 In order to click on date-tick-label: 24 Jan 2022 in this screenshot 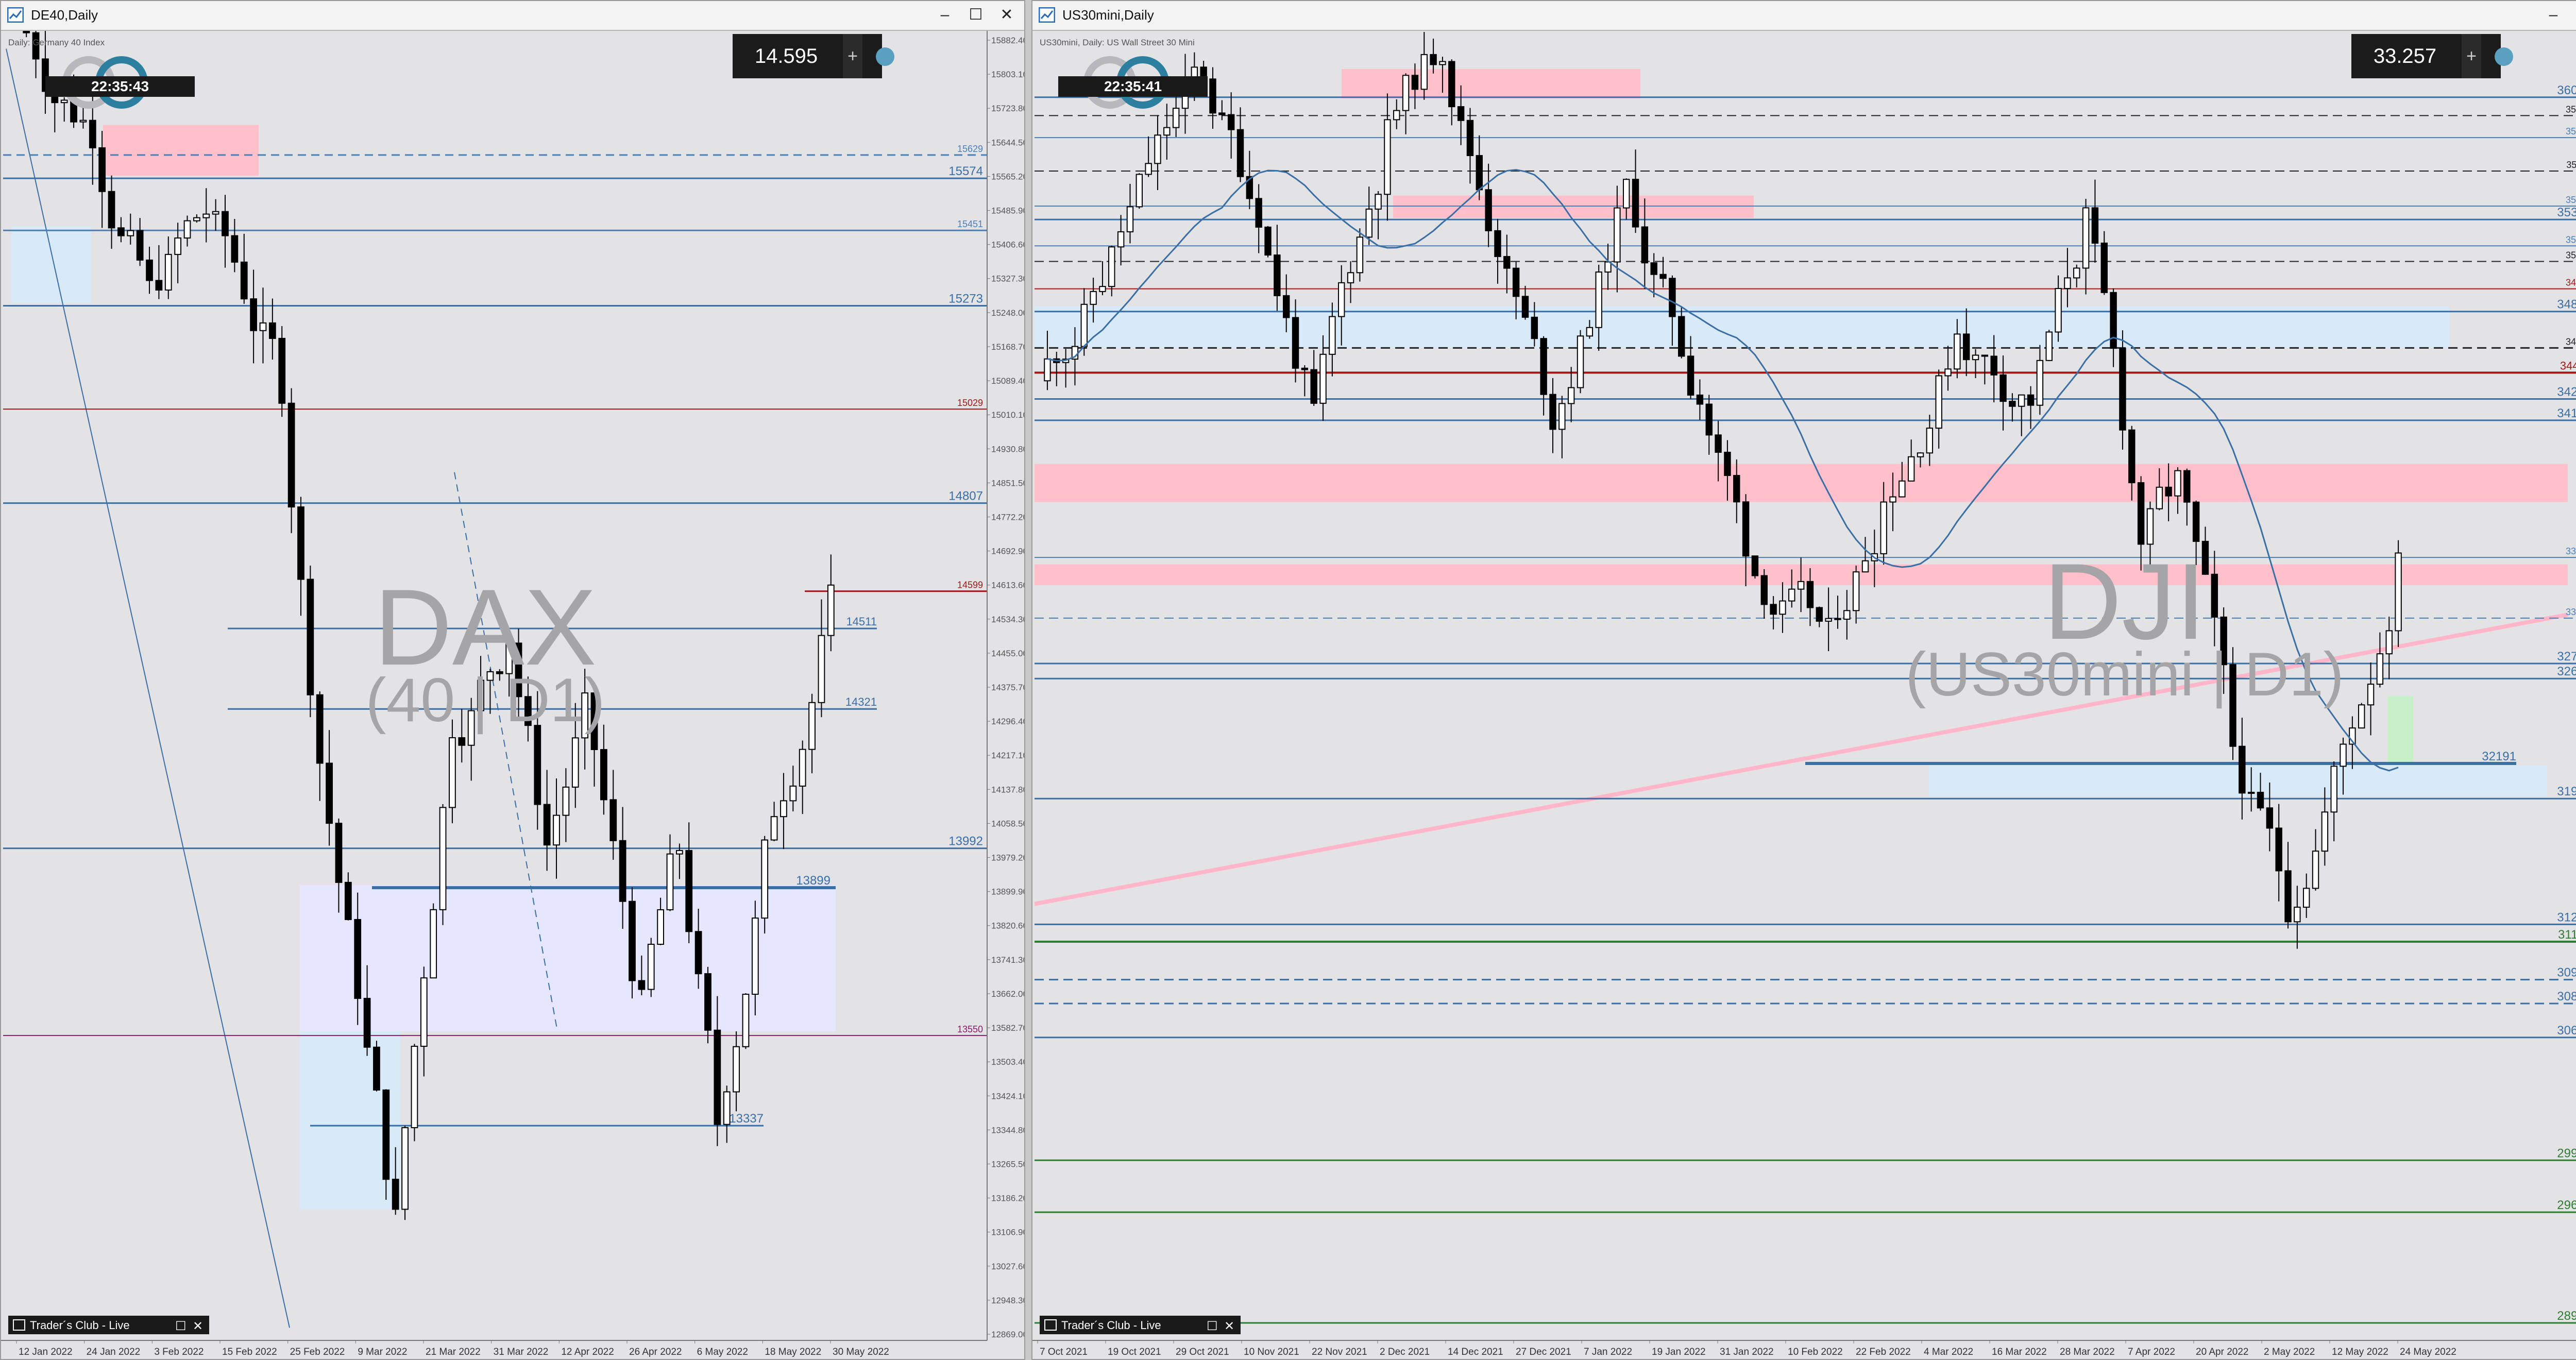, I will do `click(114, 1352)`.